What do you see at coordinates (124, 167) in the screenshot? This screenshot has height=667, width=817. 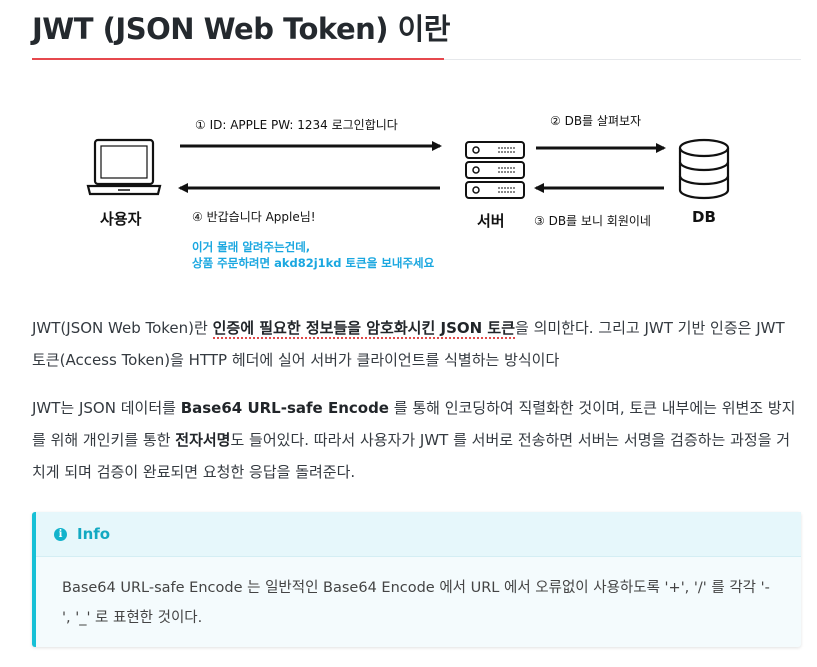 I see `laptop-icon` at bounding box center [124, 167].